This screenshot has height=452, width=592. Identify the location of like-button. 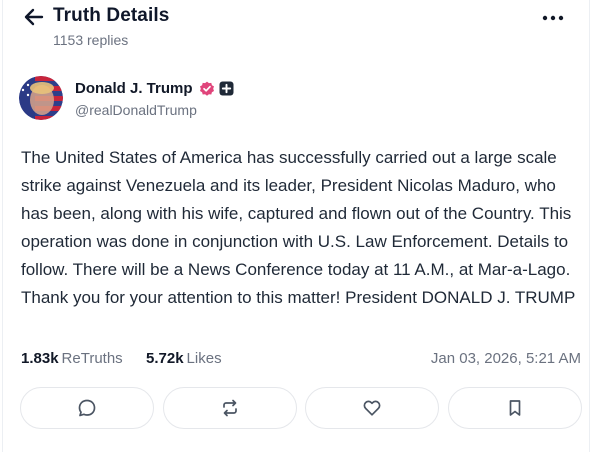
(372, 408).